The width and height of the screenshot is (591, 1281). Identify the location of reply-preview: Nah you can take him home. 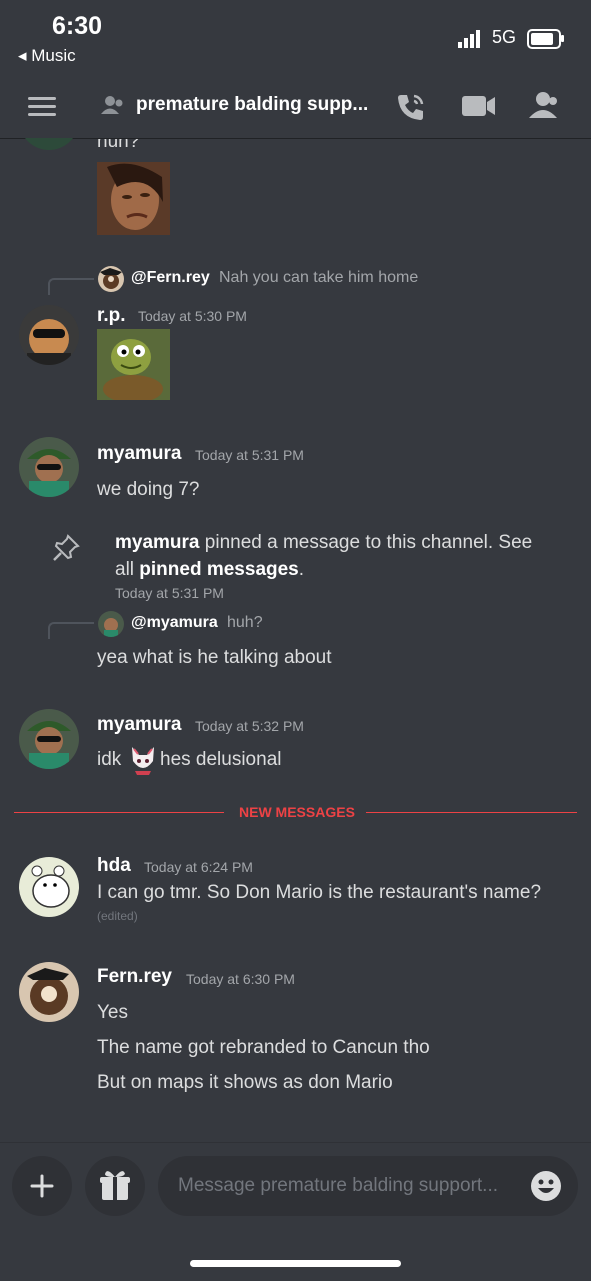
(318, 278).